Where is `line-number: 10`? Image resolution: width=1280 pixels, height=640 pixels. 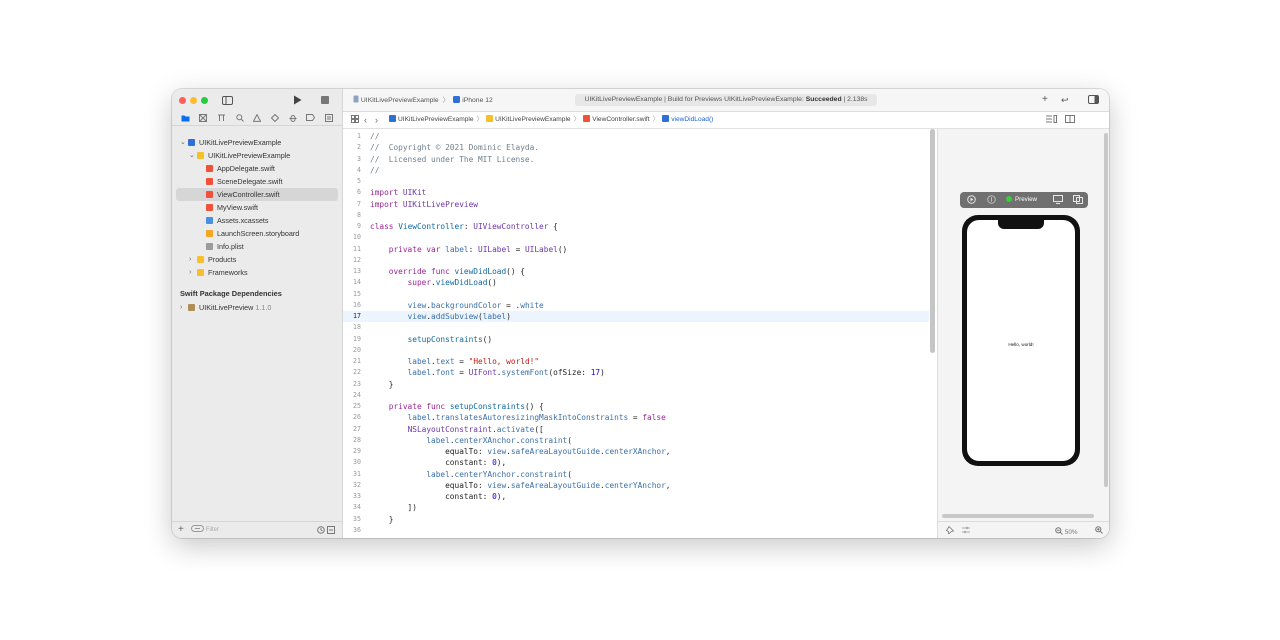
line-number: 10 is located at coordinates (352, 237).